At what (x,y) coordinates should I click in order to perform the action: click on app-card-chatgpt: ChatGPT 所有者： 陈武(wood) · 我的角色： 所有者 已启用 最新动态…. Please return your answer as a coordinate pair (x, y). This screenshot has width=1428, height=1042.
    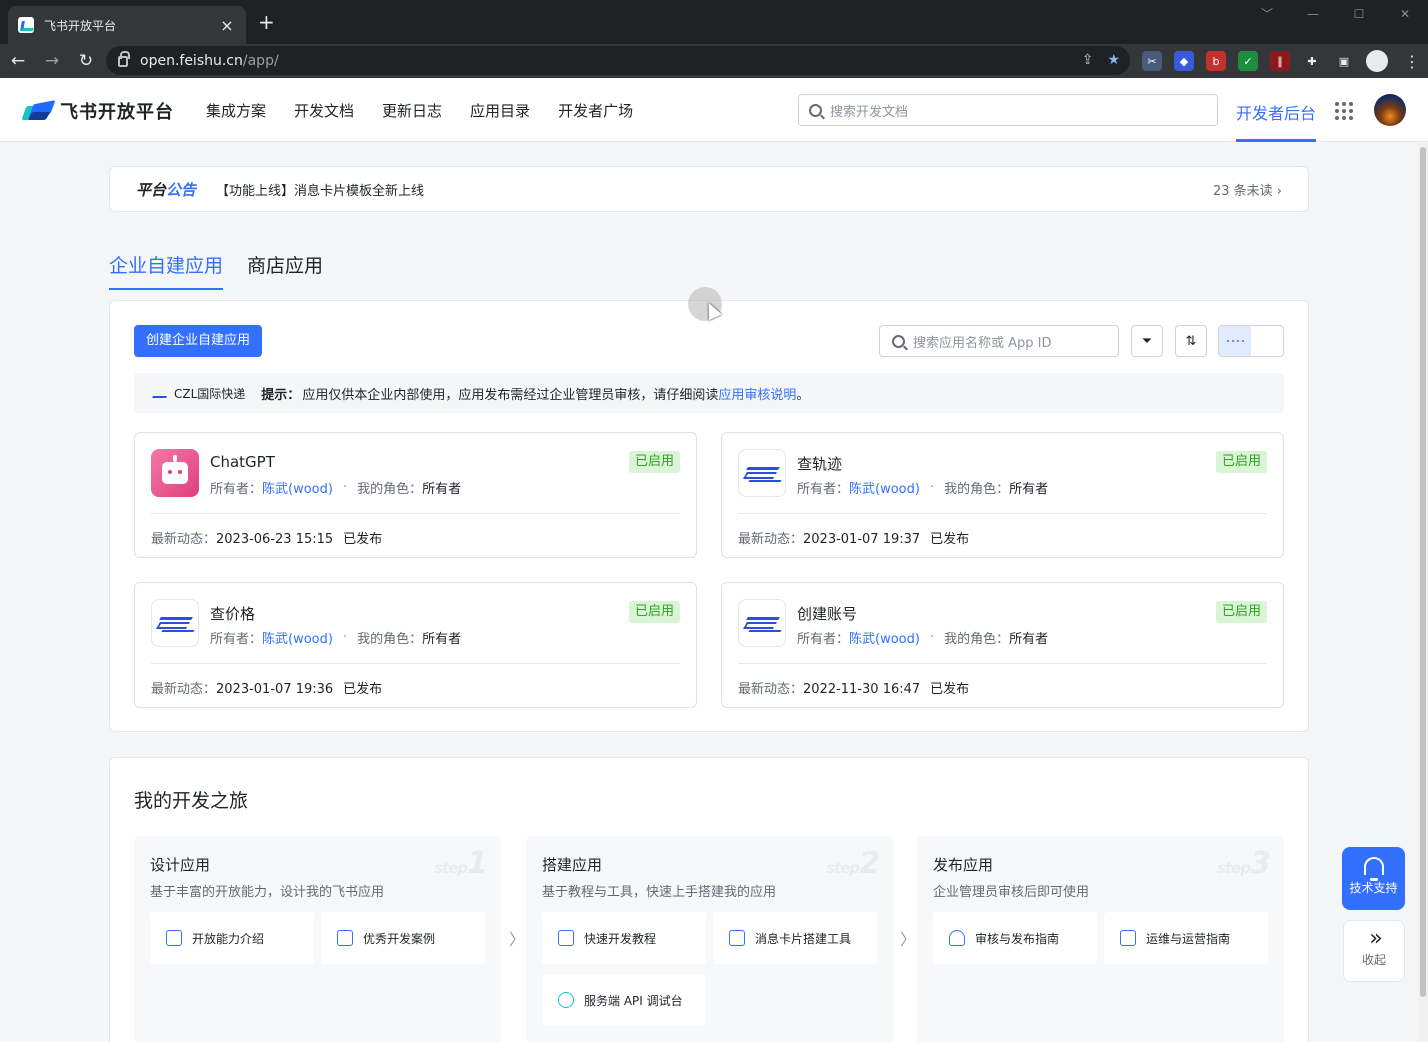
    Looking at the image, I should click on (415, 495).